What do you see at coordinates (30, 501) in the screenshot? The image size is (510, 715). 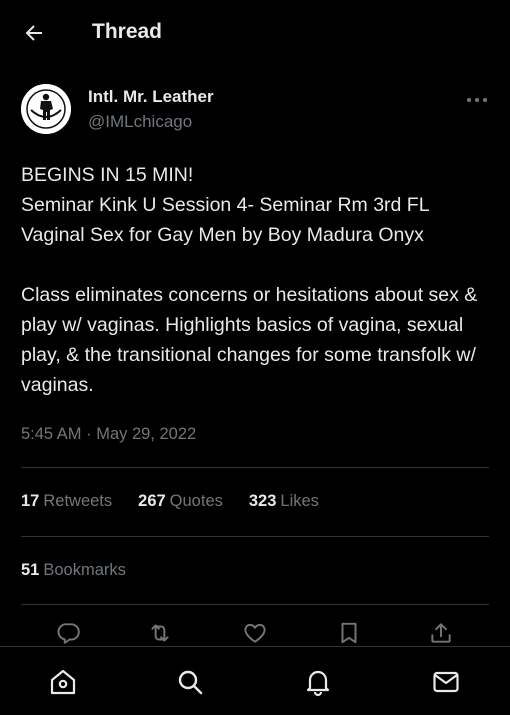 I see `retweets-count: 17` at bounding box center [30, 501].